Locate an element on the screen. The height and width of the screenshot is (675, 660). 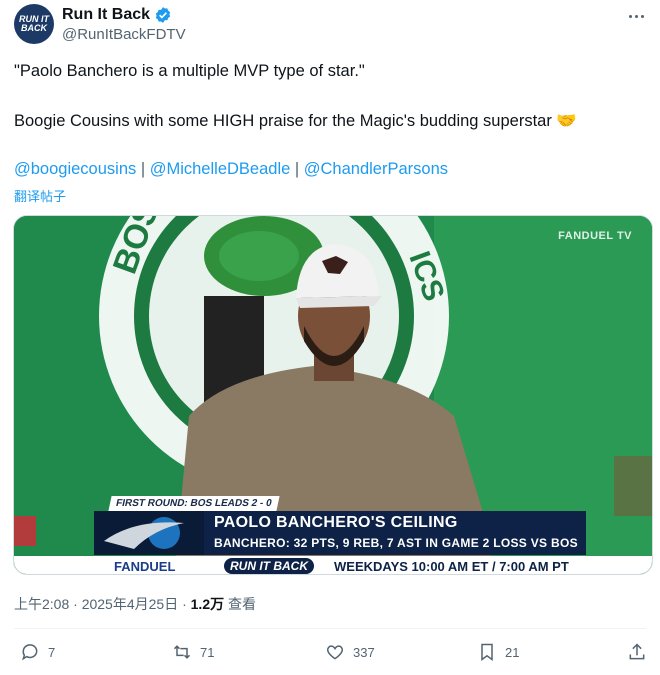
heart-icon is located at coordinates (335, 652).